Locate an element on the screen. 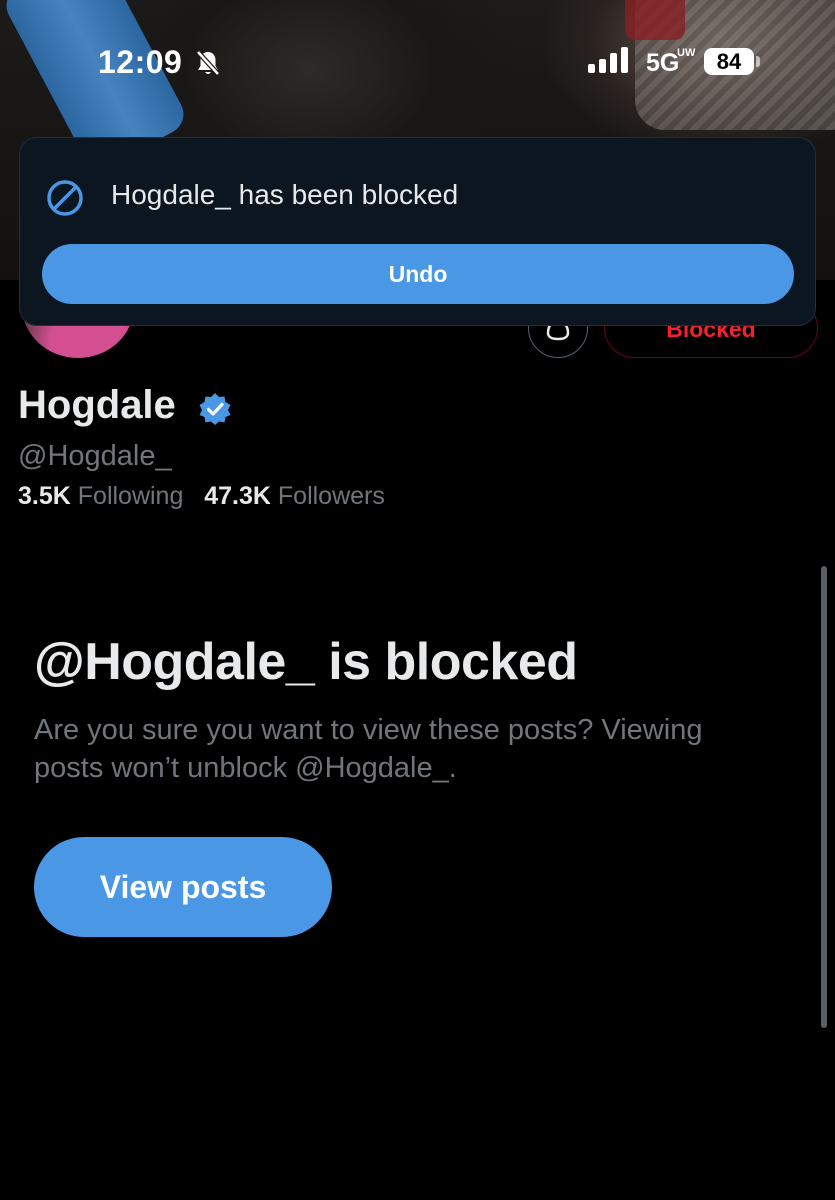  view-posts-button: View posts is located at coordinates (183, 887).